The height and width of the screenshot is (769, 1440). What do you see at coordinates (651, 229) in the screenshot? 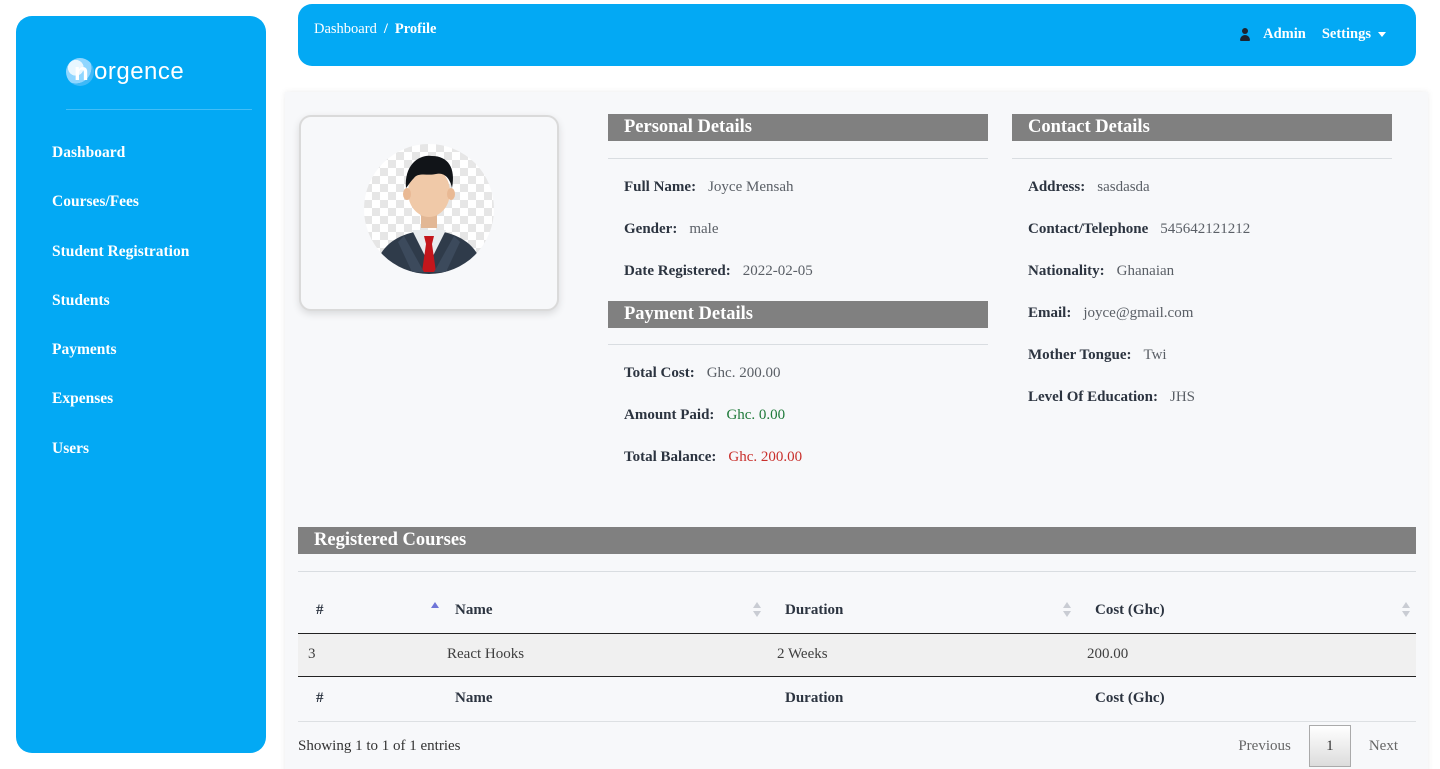
I see `gender-label: Gender:` at bounding box center [651, 229].